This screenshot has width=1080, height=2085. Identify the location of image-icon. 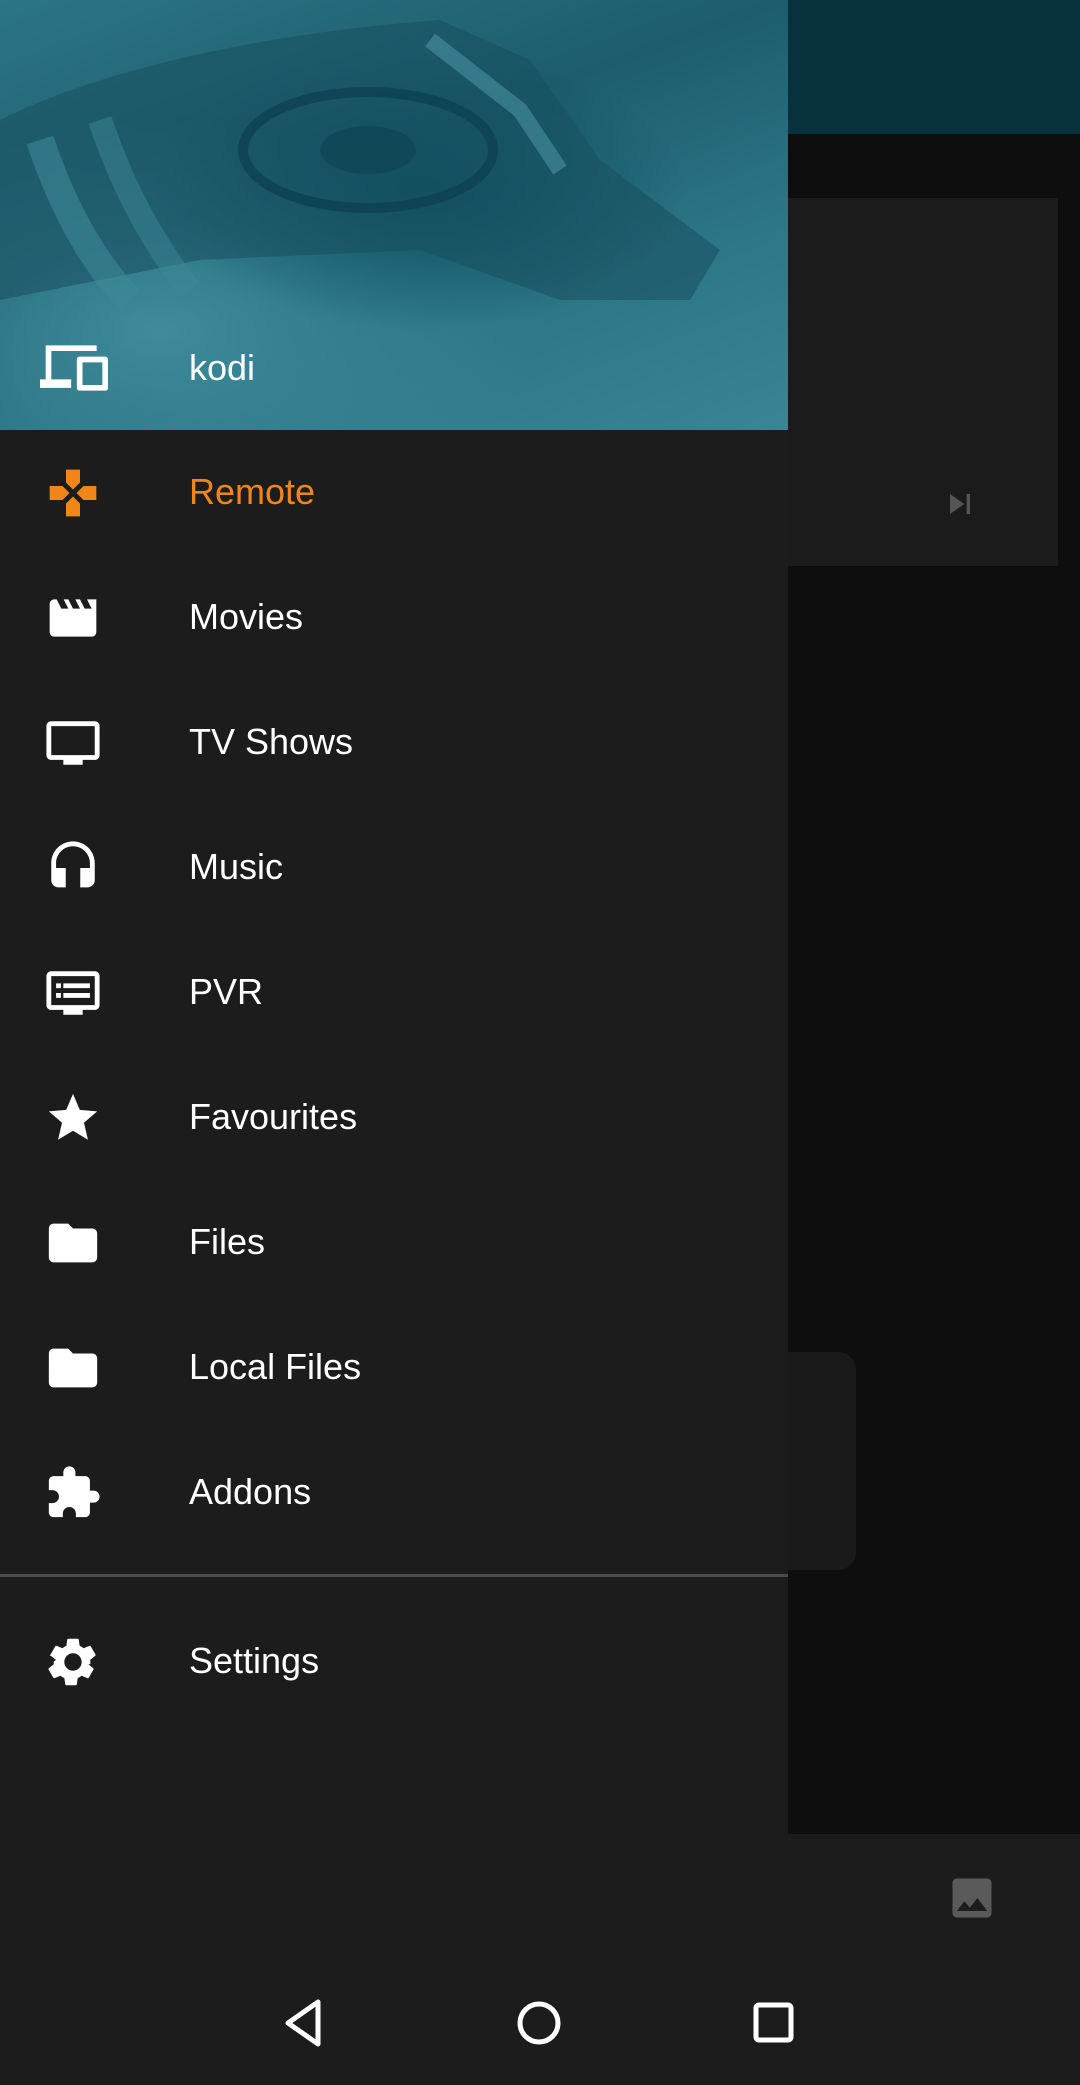
(972, 1898).